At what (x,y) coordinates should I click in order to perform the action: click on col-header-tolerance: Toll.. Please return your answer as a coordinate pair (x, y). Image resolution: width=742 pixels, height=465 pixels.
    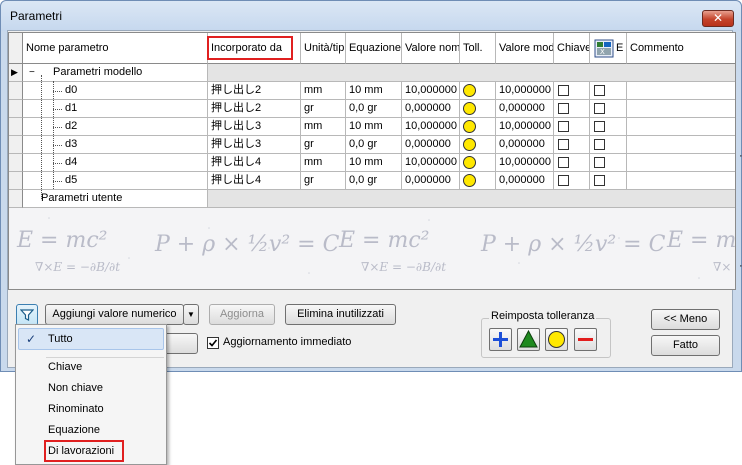
    Looking at the image, I should click on (478, 48).